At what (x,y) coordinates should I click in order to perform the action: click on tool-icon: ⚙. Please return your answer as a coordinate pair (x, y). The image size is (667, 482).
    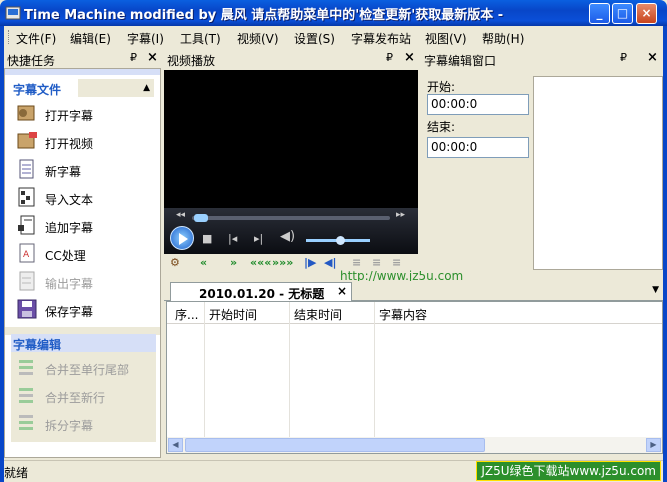
    Looking at the image, I should click on (175, 262).